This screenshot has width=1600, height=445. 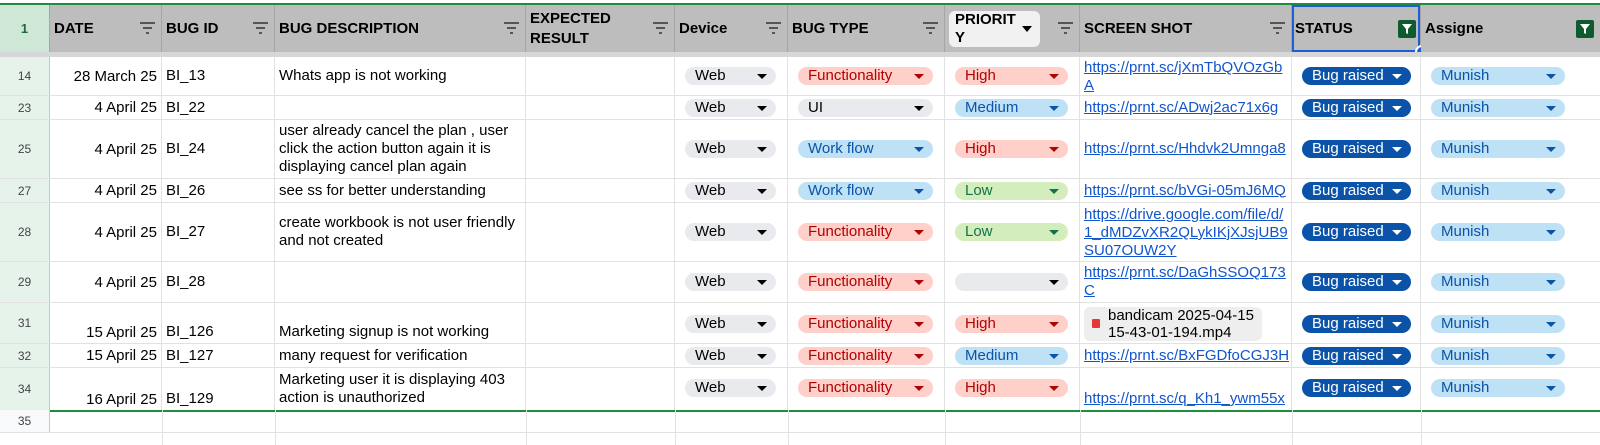 What do you see at coordinates (866, 28) in the screenshot?
I see `col-header-bug-type: BUG TYPE` at bounding box center [866, 28].